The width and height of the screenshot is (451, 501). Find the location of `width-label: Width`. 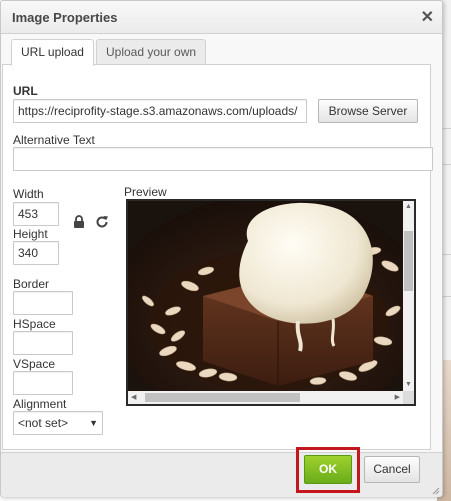

width-label: Width is located at coordinates (28, 194).